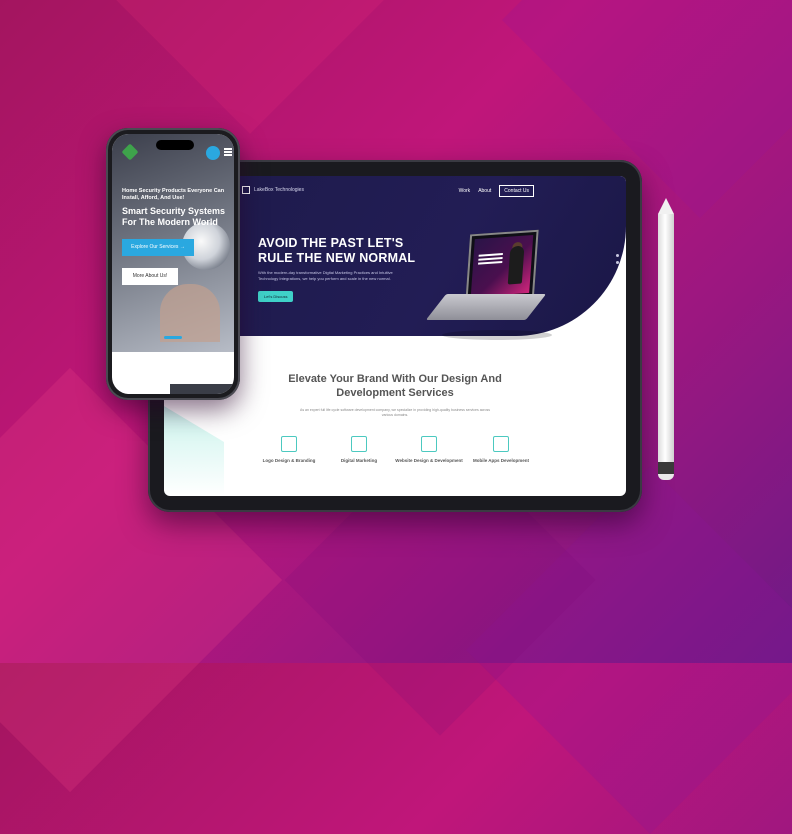 Image resolution: width=792 pixels, height=834 pixels. Describe the element at coordinates (228, 149) in the screenshot. I see `hamburger-menu-icon` at that location.